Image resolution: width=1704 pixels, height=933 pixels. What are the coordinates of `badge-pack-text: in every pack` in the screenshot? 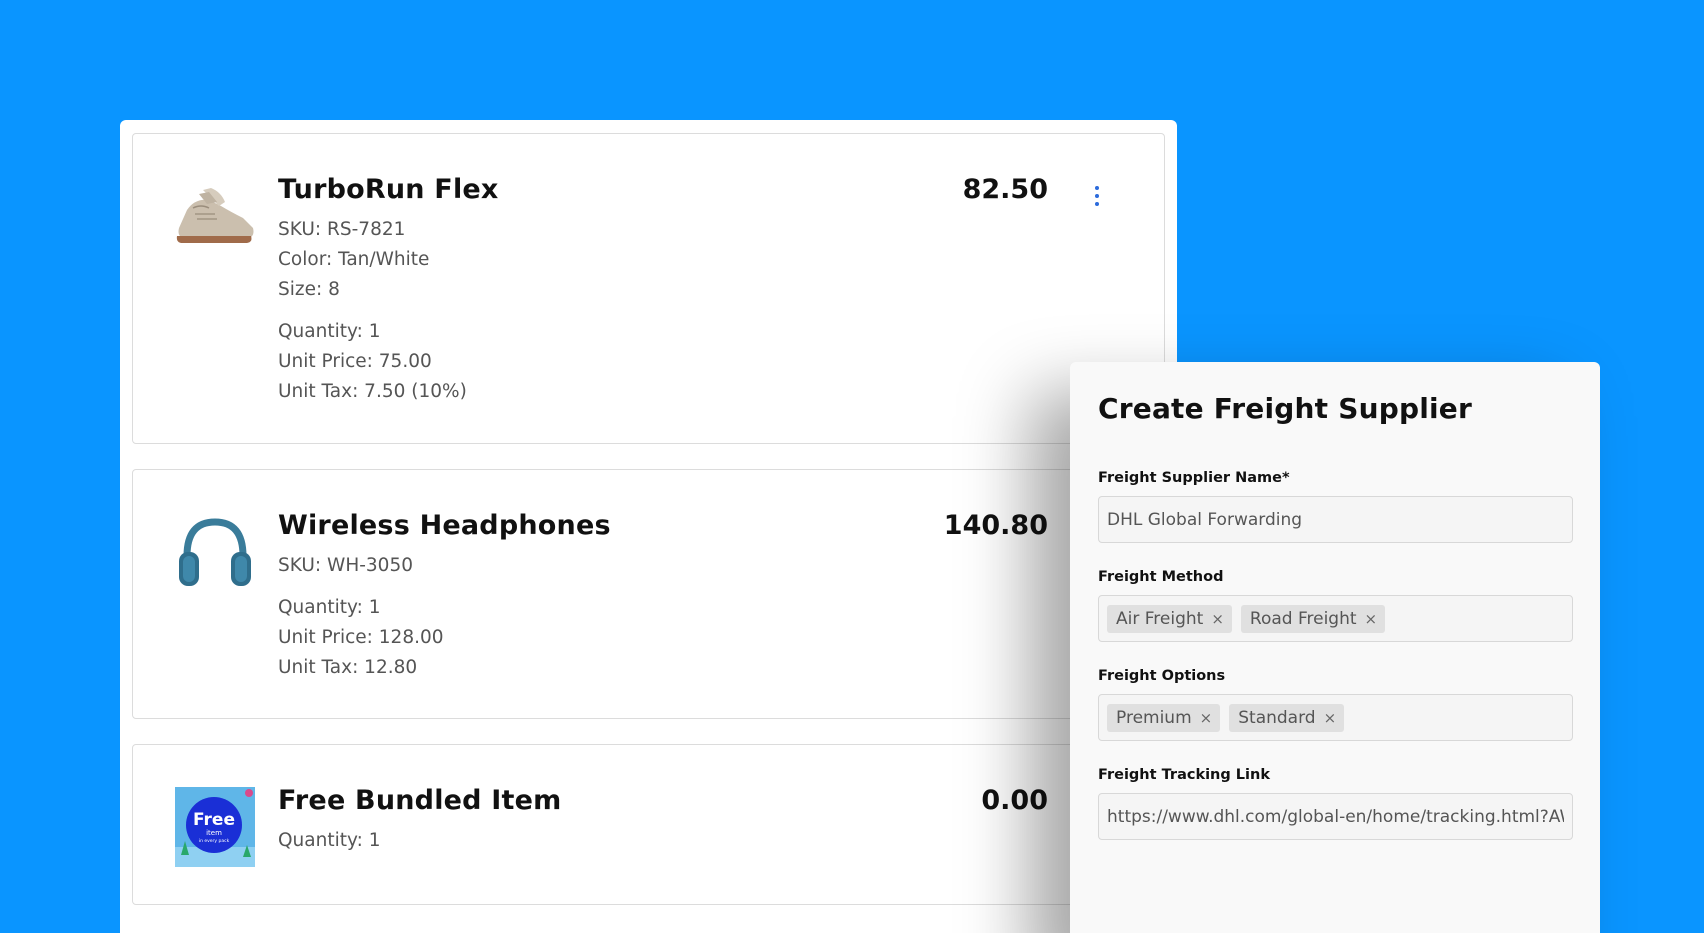 It's located at (214, 841).